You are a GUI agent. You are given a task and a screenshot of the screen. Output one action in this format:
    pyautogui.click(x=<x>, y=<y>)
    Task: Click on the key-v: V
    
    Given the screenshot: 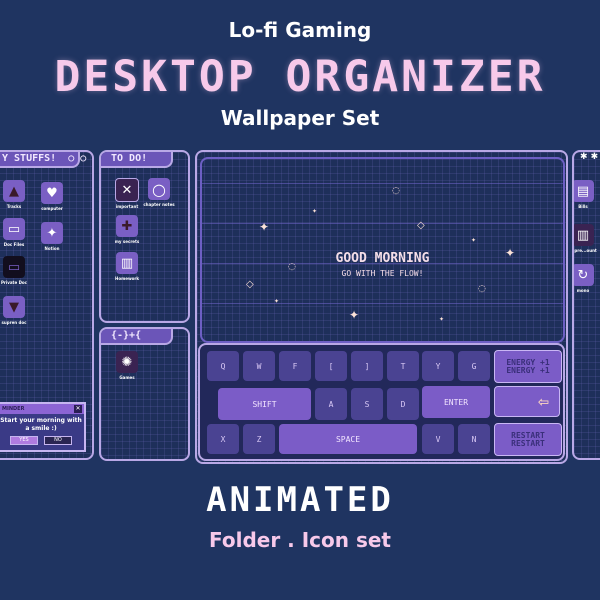 What is the action you would take?
    pyautogui.click(x=438, y=439)
    